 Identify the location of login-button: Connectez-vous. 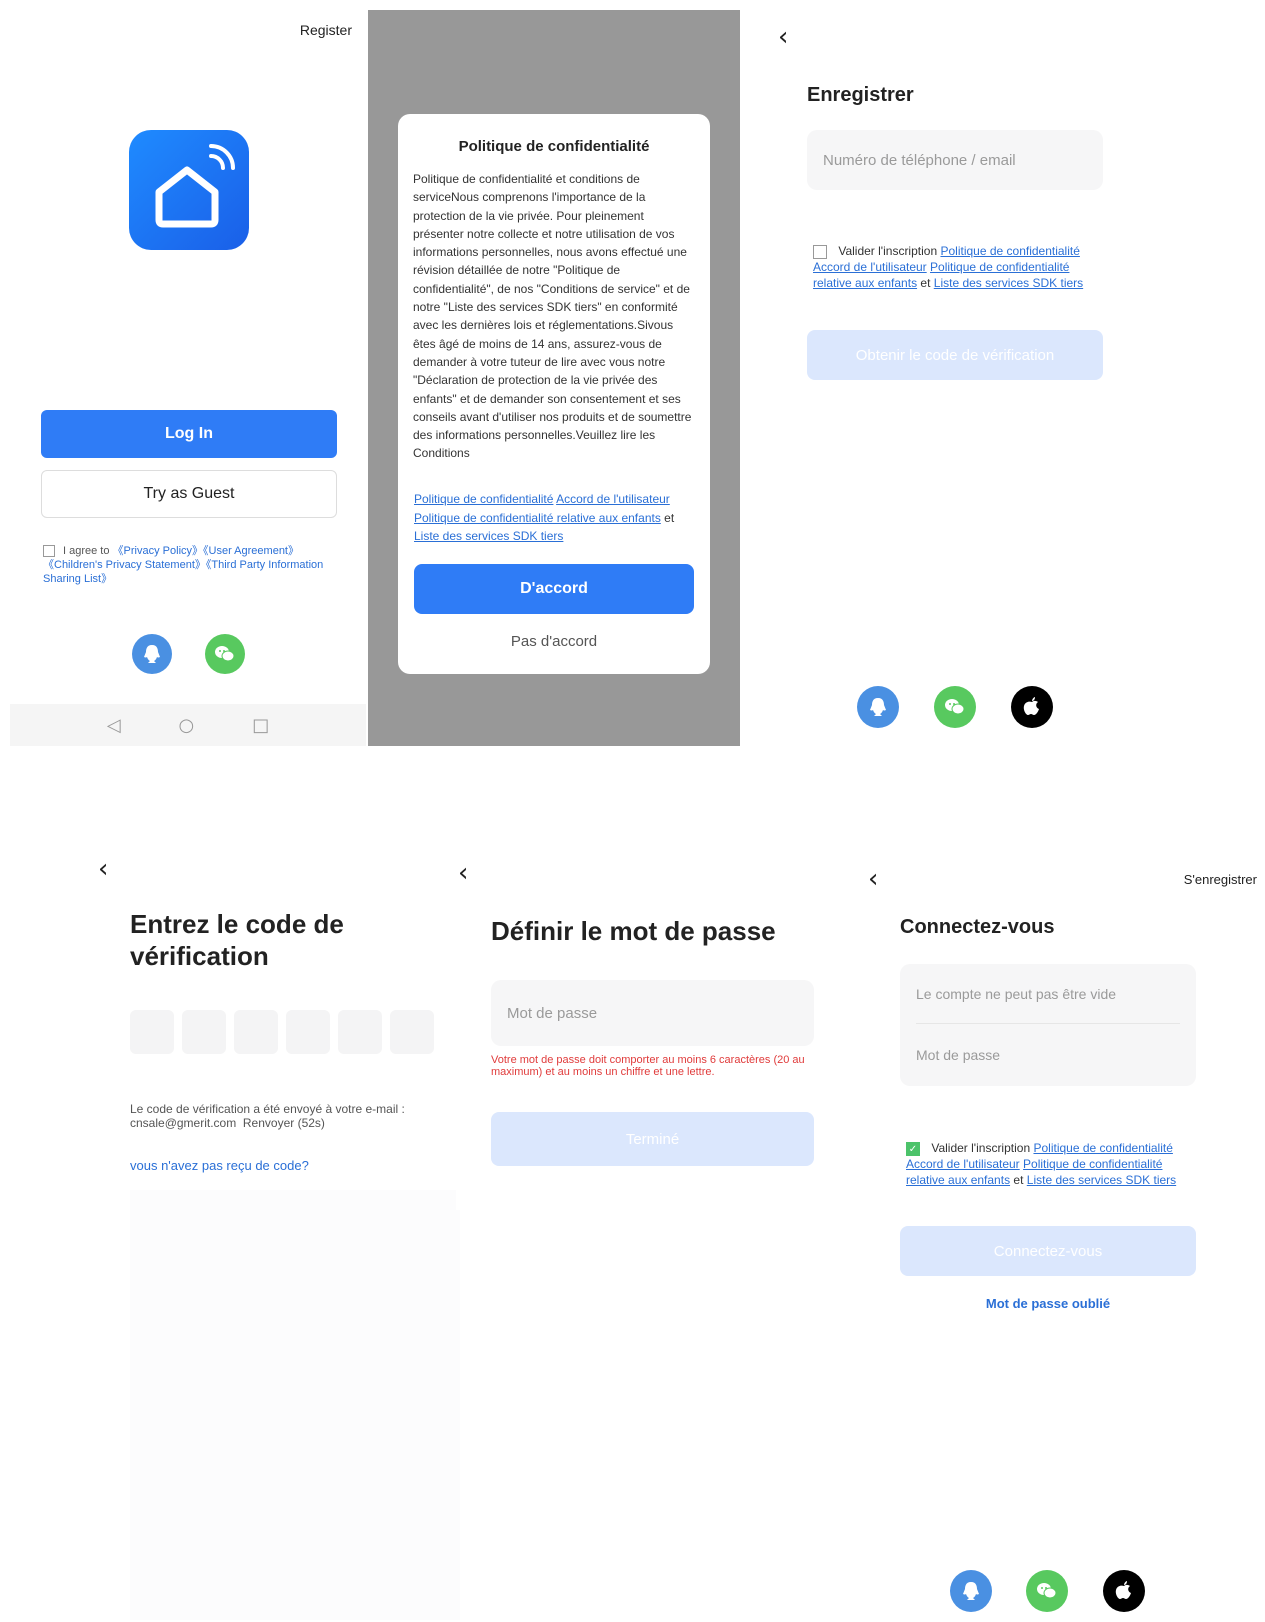
(1048, 1251).